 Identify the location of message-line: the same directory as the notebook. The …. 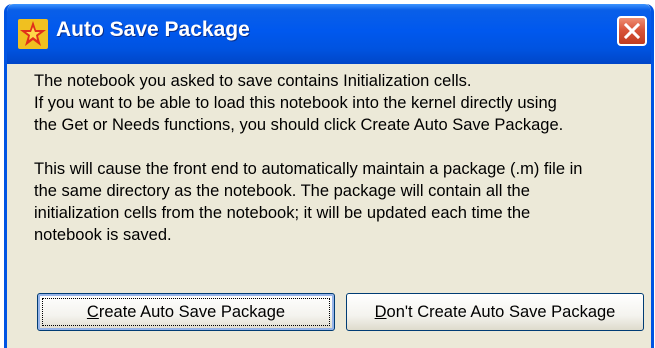
(282, 191).